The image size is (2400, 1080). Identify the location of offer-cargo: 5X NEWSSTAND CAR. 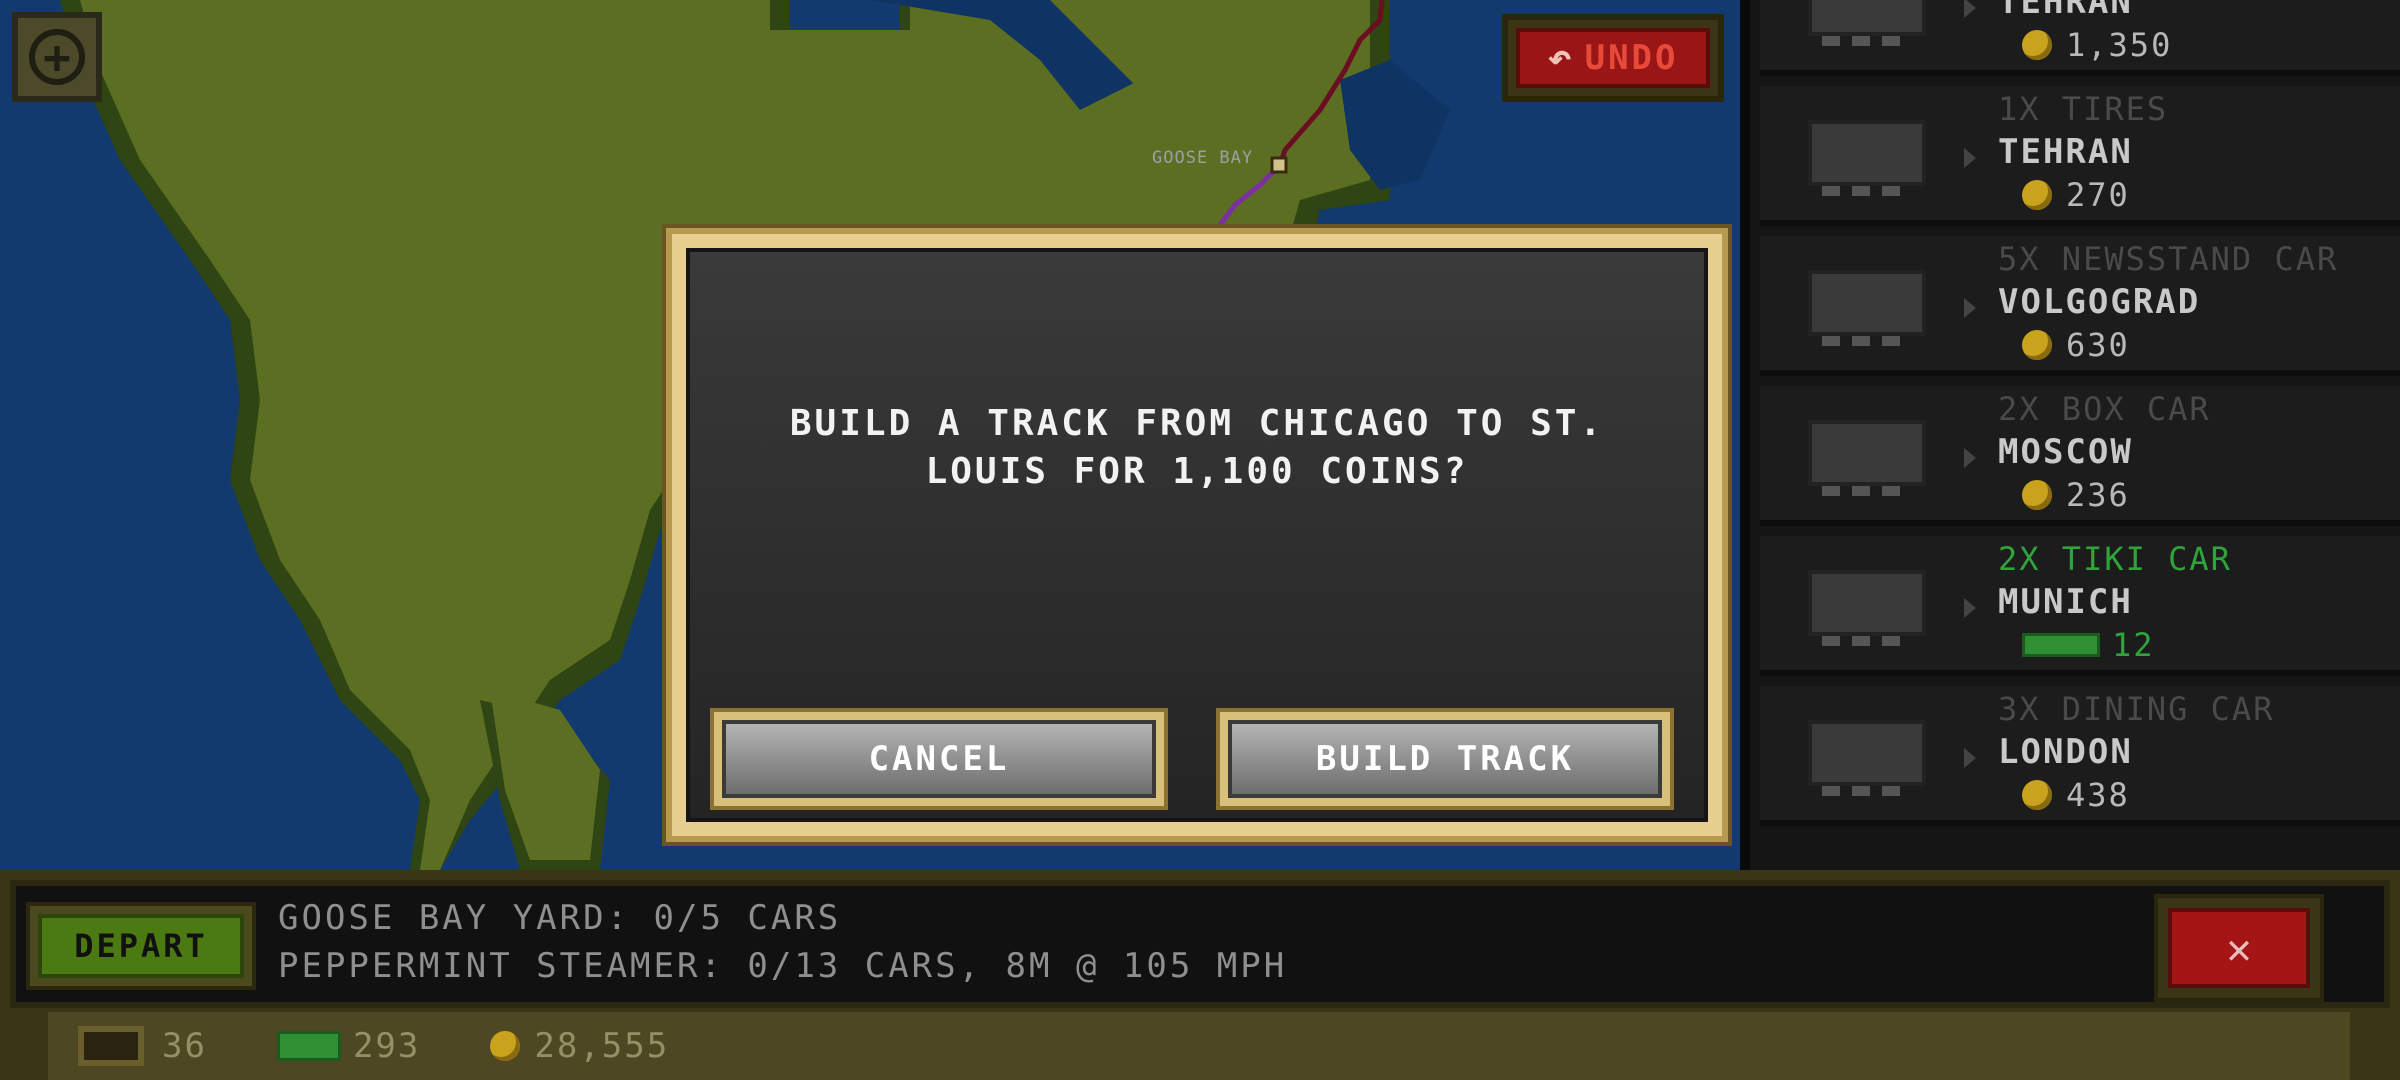
(2168, 259).